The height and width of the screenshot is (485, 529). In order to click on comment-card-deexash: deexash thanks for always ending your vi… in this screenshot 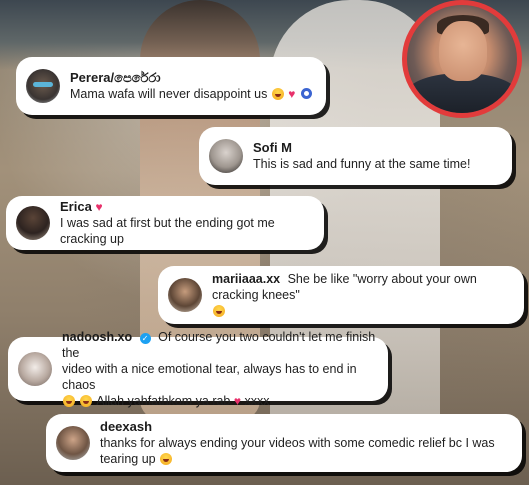, I will do `click(284, 443)`.